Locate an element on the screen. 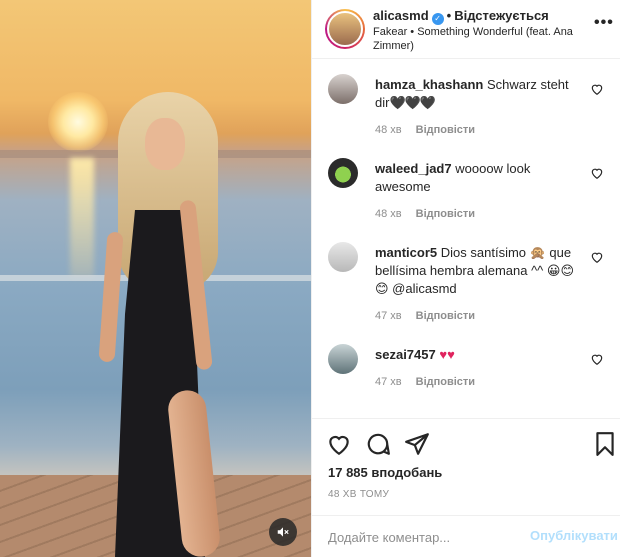 The height and width of the screenshot is (557, 620). sun is located at coordinates (78, 122).